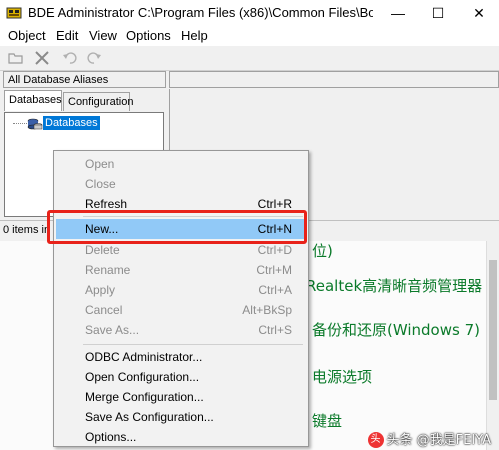 This screenshot has height=450, width=499. Describe the element at coordinates (42, 58) in the screenshot. I see `delete-x-icon` at that location.